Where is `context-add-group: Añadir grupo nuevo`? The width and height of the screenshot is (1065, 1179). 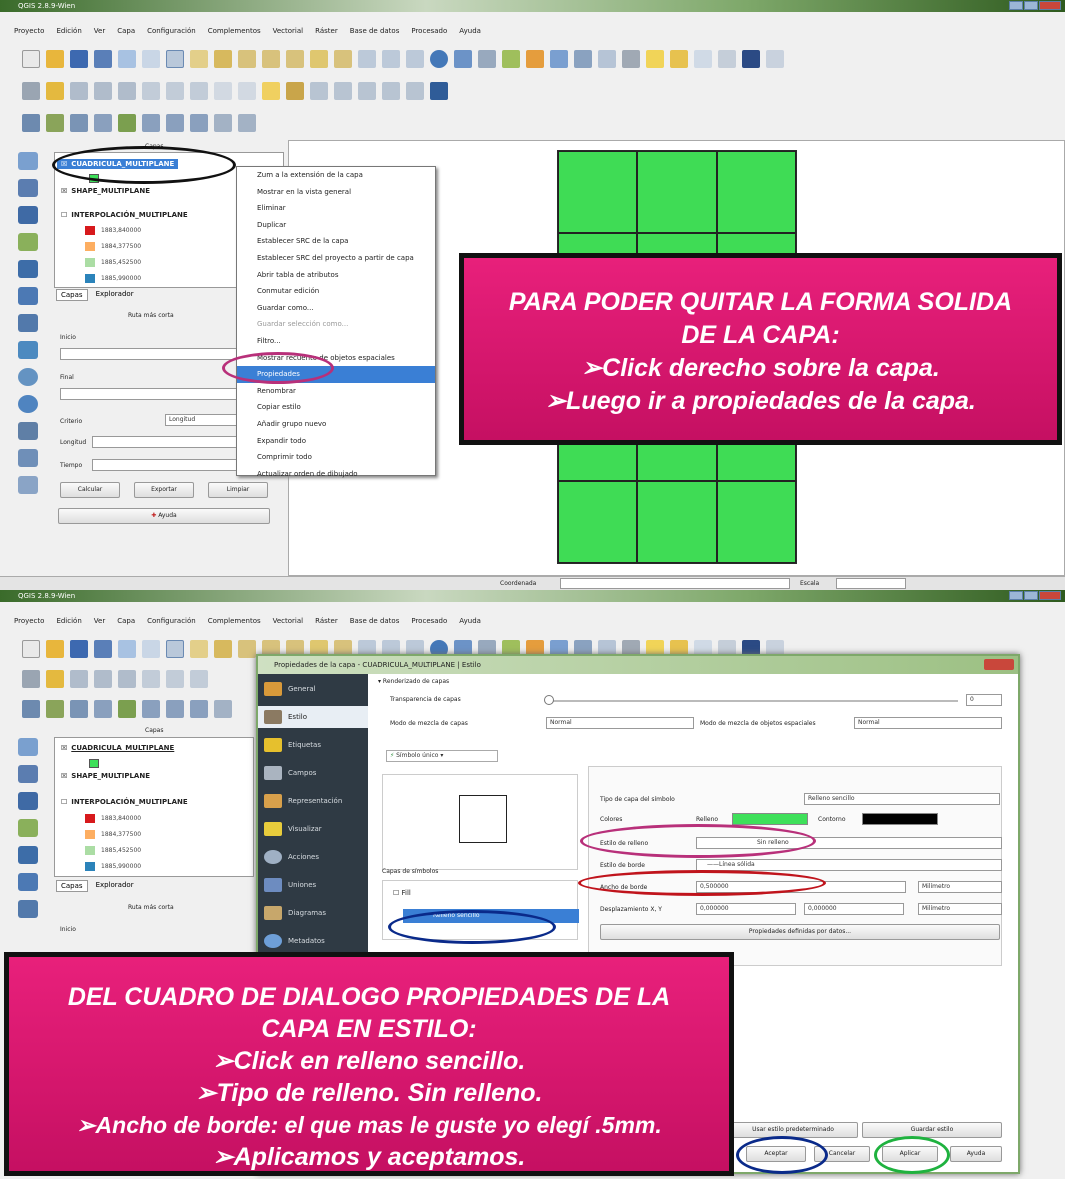
context-add-group: Añadir grupo nuevo is located at coordinates (336, 424).